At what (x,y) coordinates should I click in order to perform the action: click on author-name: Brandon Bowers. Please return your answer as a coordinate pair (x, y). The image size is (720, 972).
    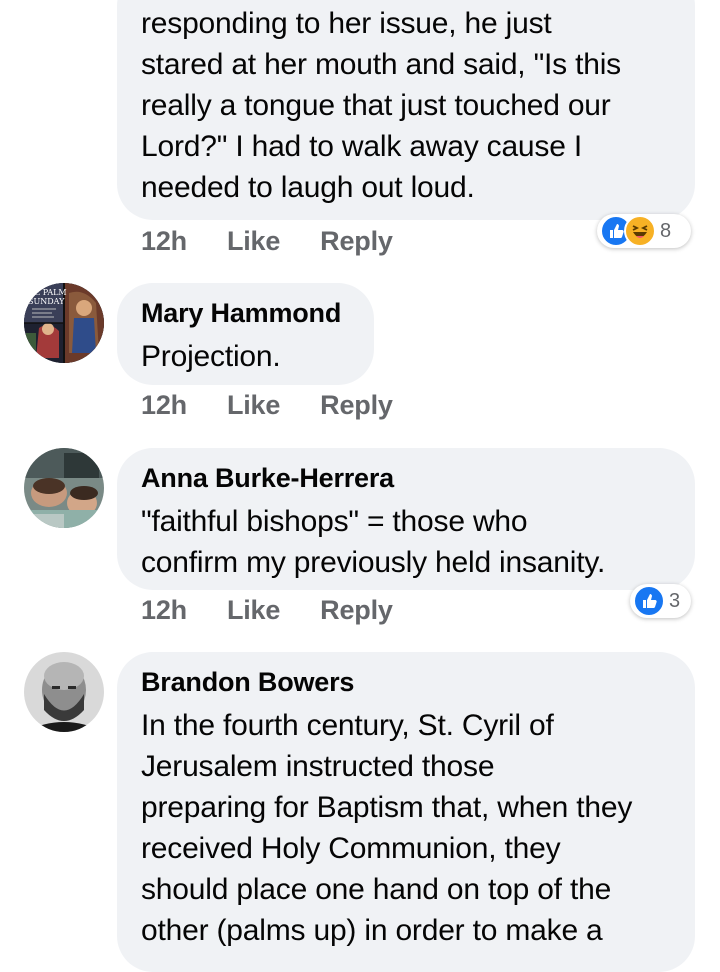
    Looking at the image, I should click on (406, 682).